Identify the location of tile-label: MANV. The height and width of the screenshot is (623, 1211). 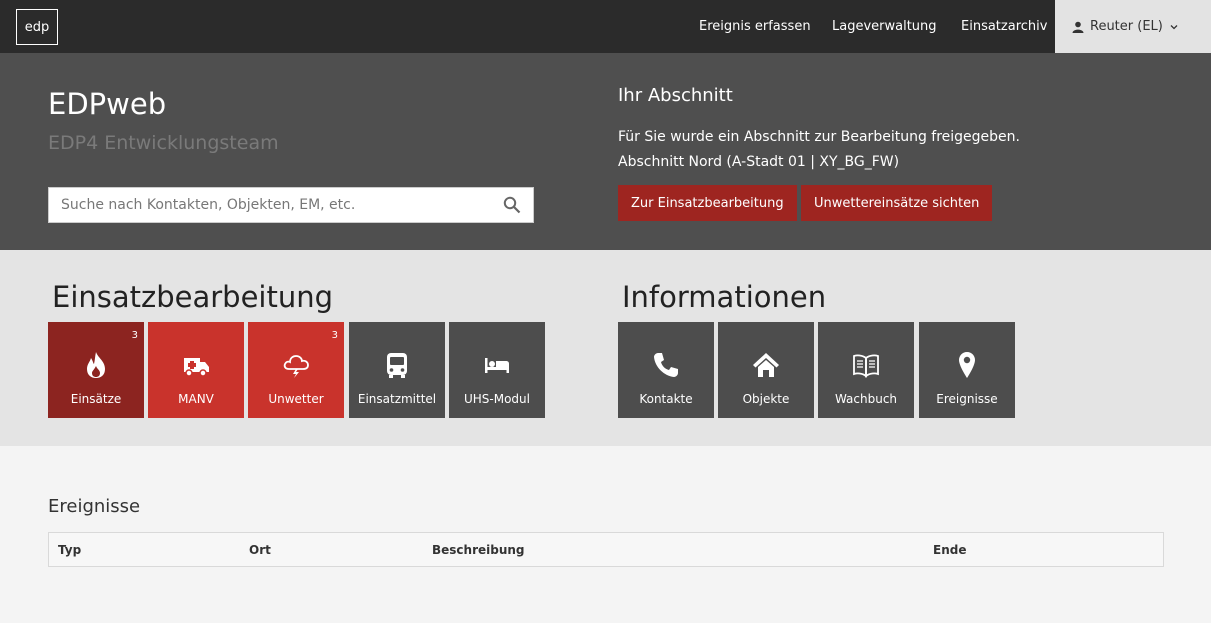
(196, 399).